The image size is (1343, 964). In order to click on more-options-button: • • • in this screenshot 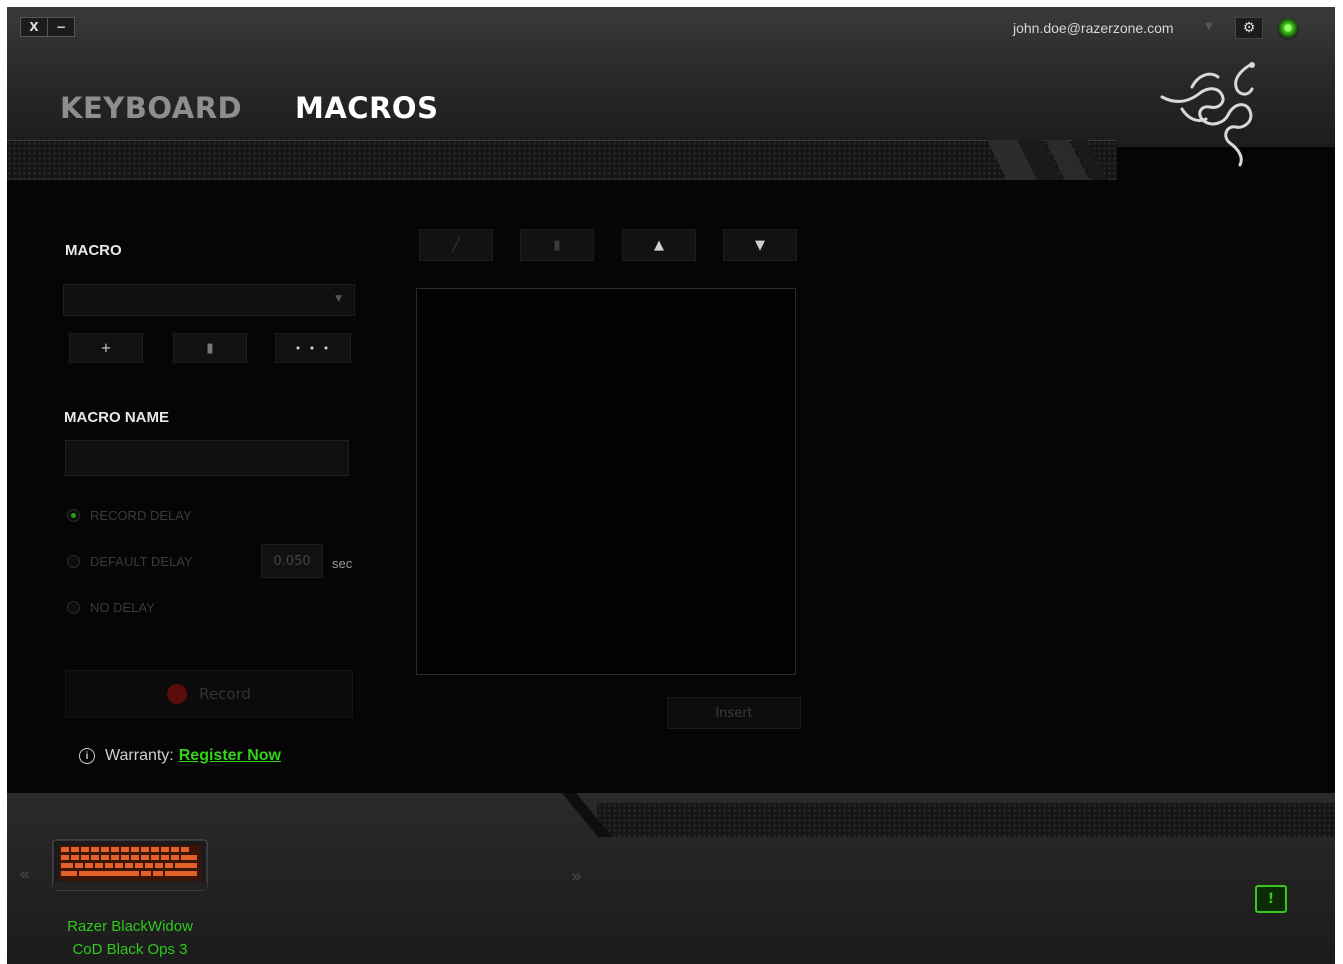, I will do `click(313, 348)`.